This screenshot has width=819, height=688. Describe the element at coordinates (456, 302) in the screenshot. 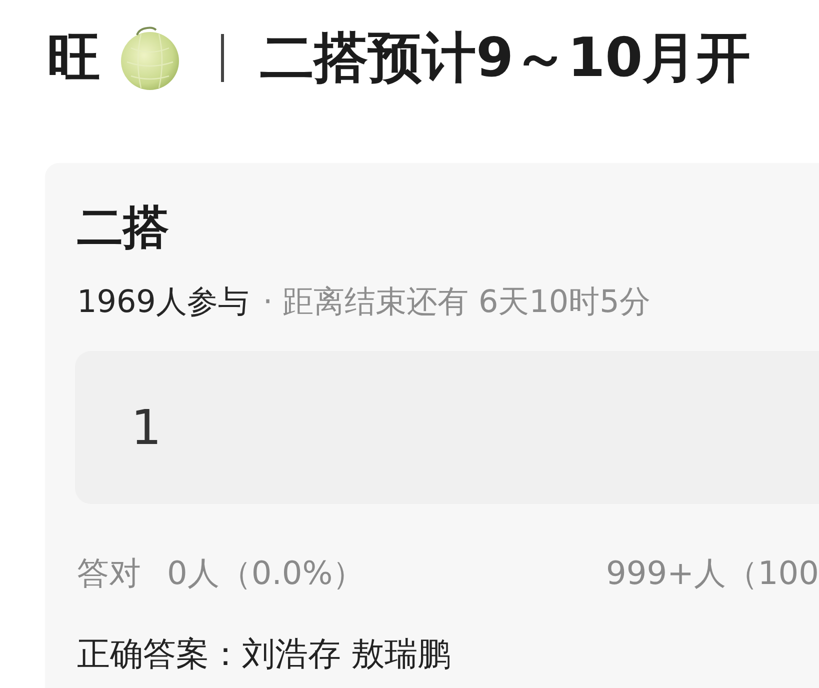

I see `time-remaining: · 距离结束还有 6天10时5分` at that location.